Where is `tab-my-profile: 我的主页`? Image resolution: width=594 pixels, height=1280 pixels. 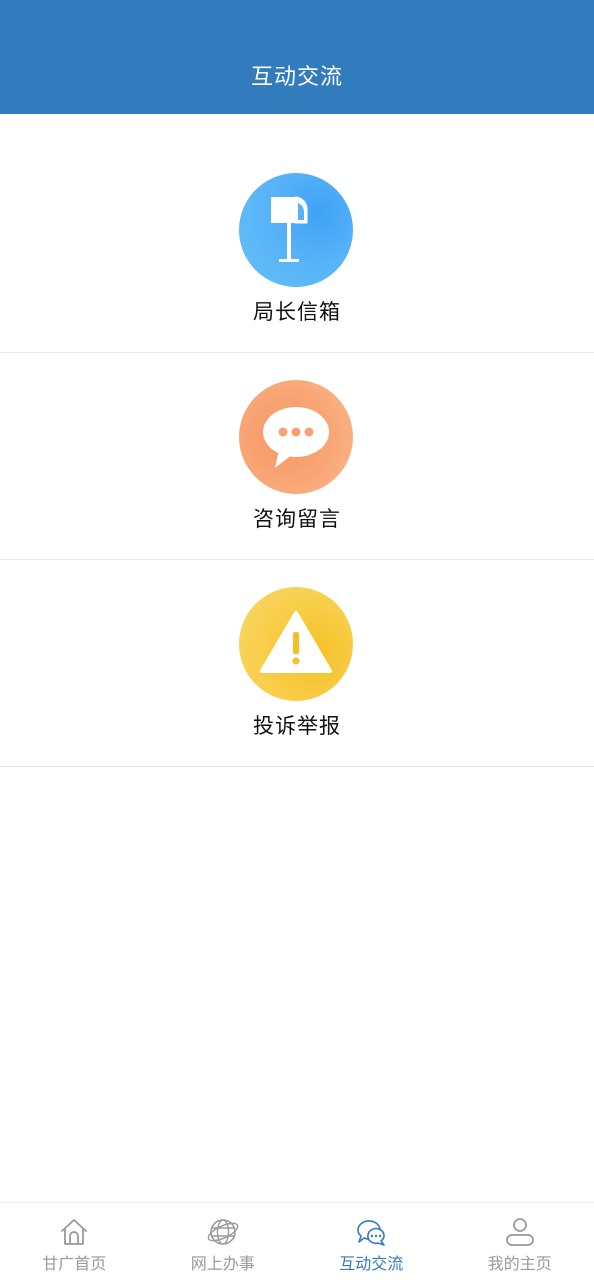 tab-my-profile: 我的主页 is located at coordinates (520, 1241).